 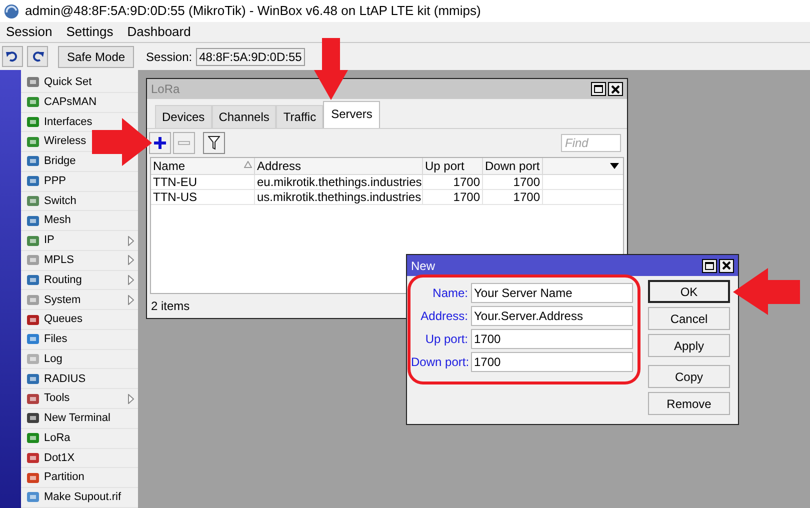 What do you see at coordinates (79, 438) in the screenshot?
I see `sidebar-item: LoRa` at bounding box center [79, 438].